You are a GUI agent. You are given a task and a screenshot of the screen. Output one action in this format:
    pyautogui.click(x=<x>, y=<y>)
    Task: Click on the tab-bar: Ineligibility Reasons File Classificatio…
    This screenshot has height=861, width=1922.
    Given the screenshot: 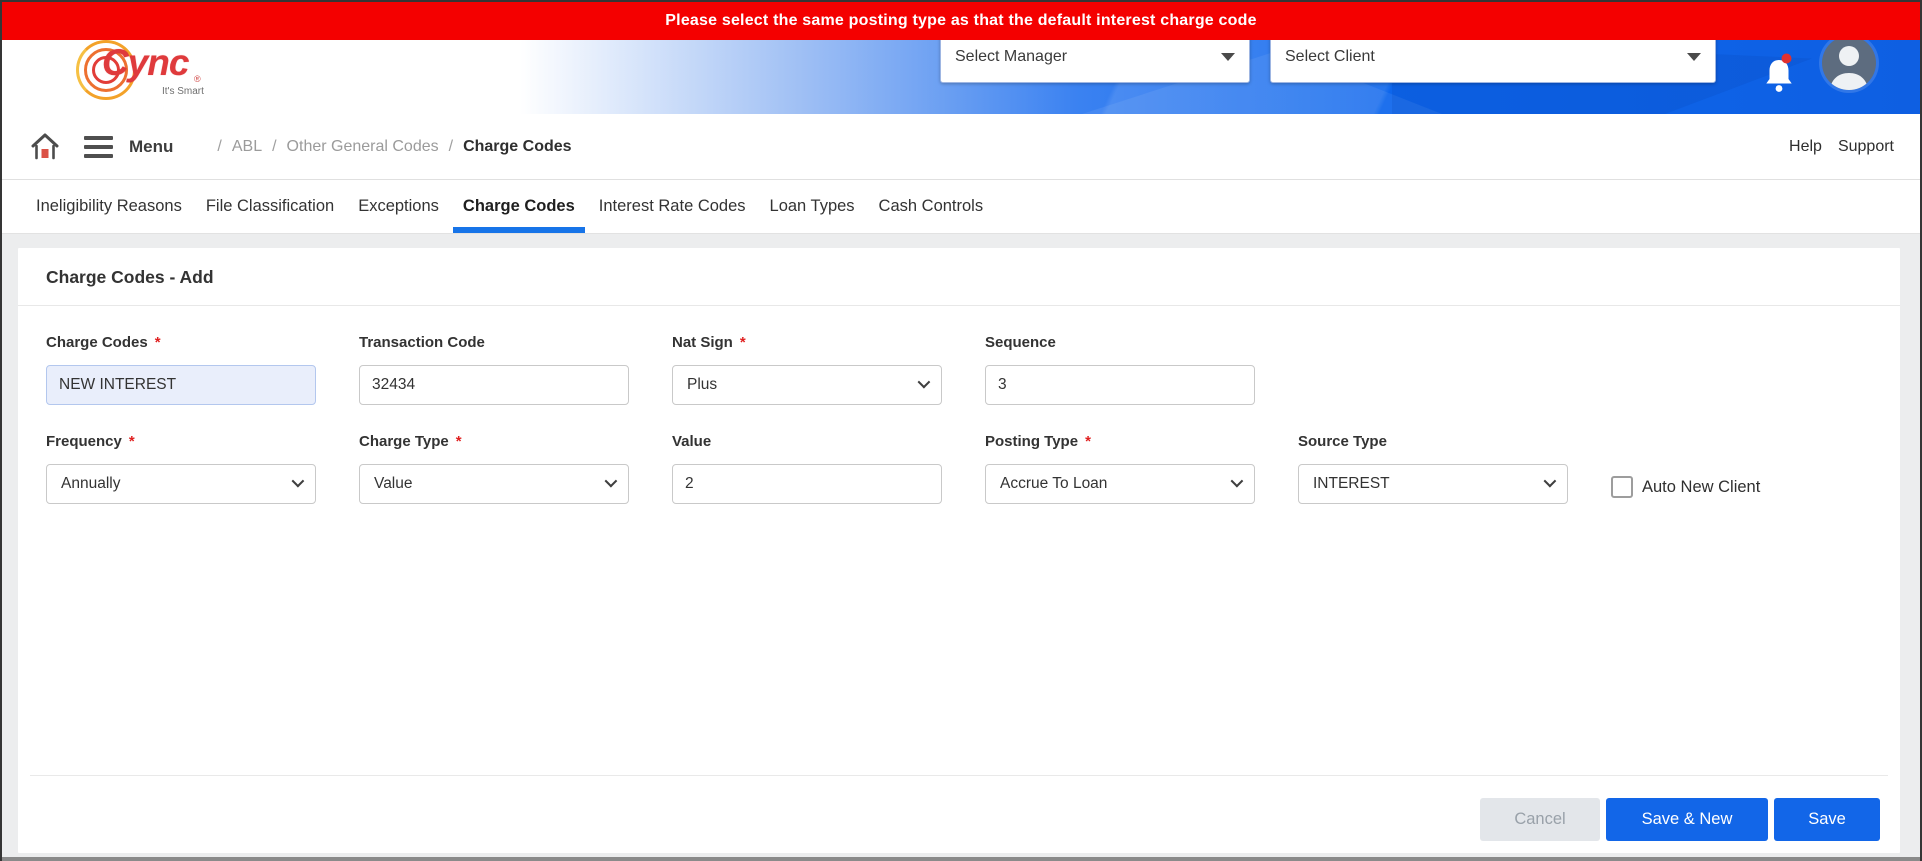 What is the action you would take?
    pyautogui.click(x=961, y=207)
    